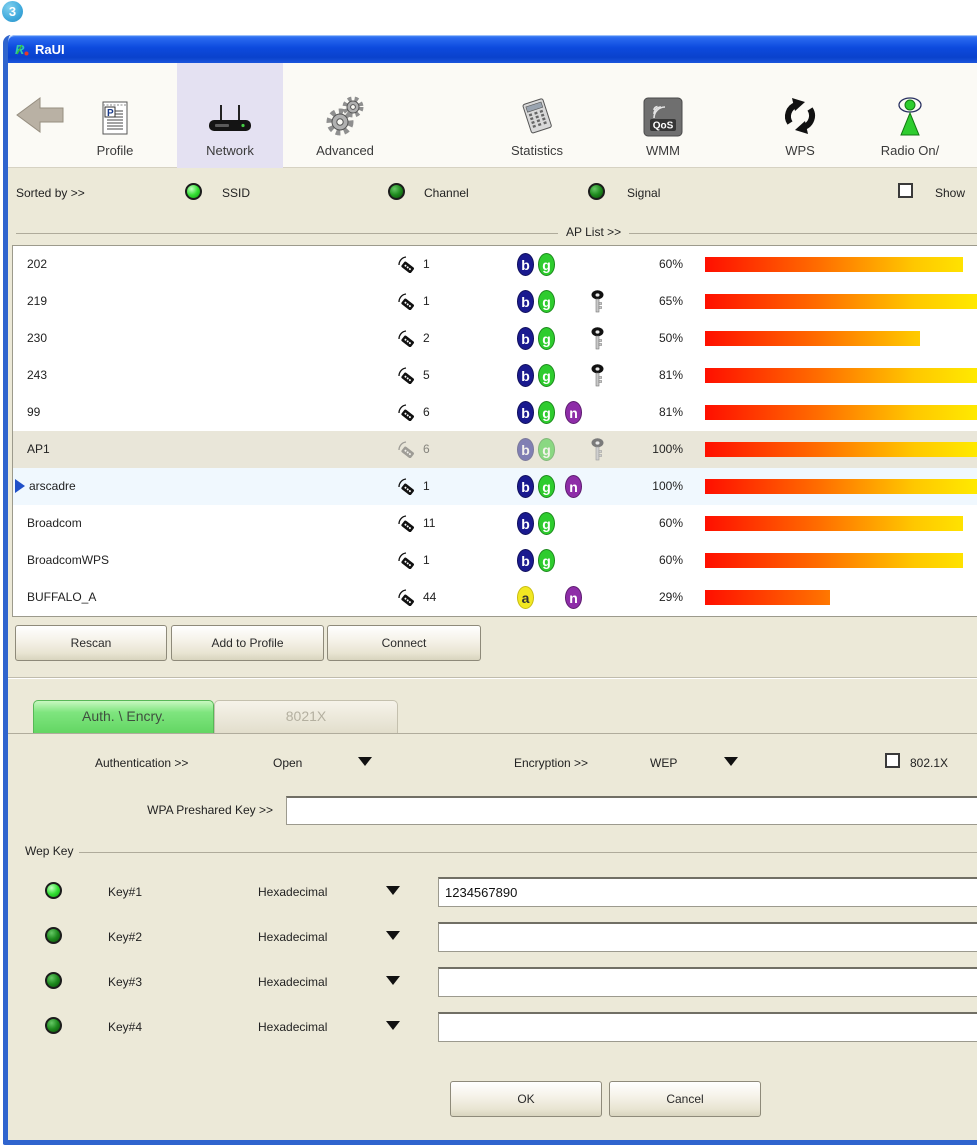 The width and height of the screenshot is (977, 1146). I want to click on sort-radio-signal, so click(596, 191).